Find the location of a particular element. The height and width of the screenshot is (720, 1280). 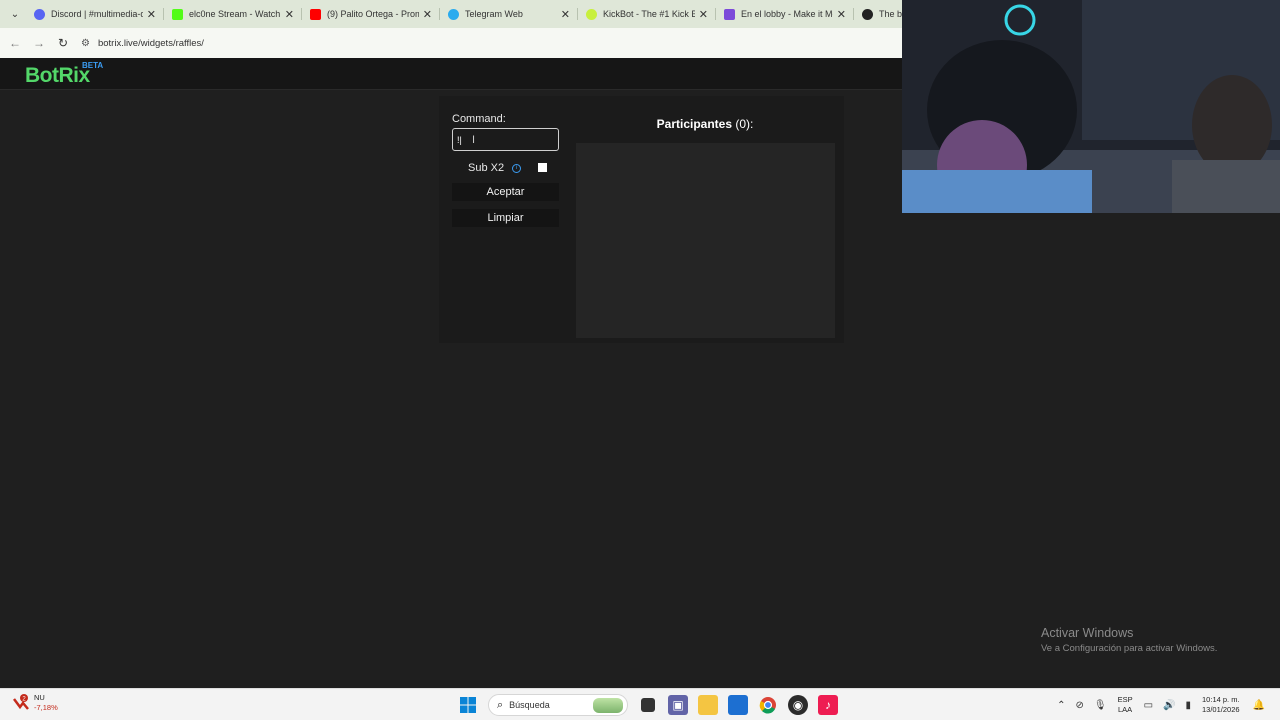

activate-title: Activar Windows is located at coordinates (1087, 633).